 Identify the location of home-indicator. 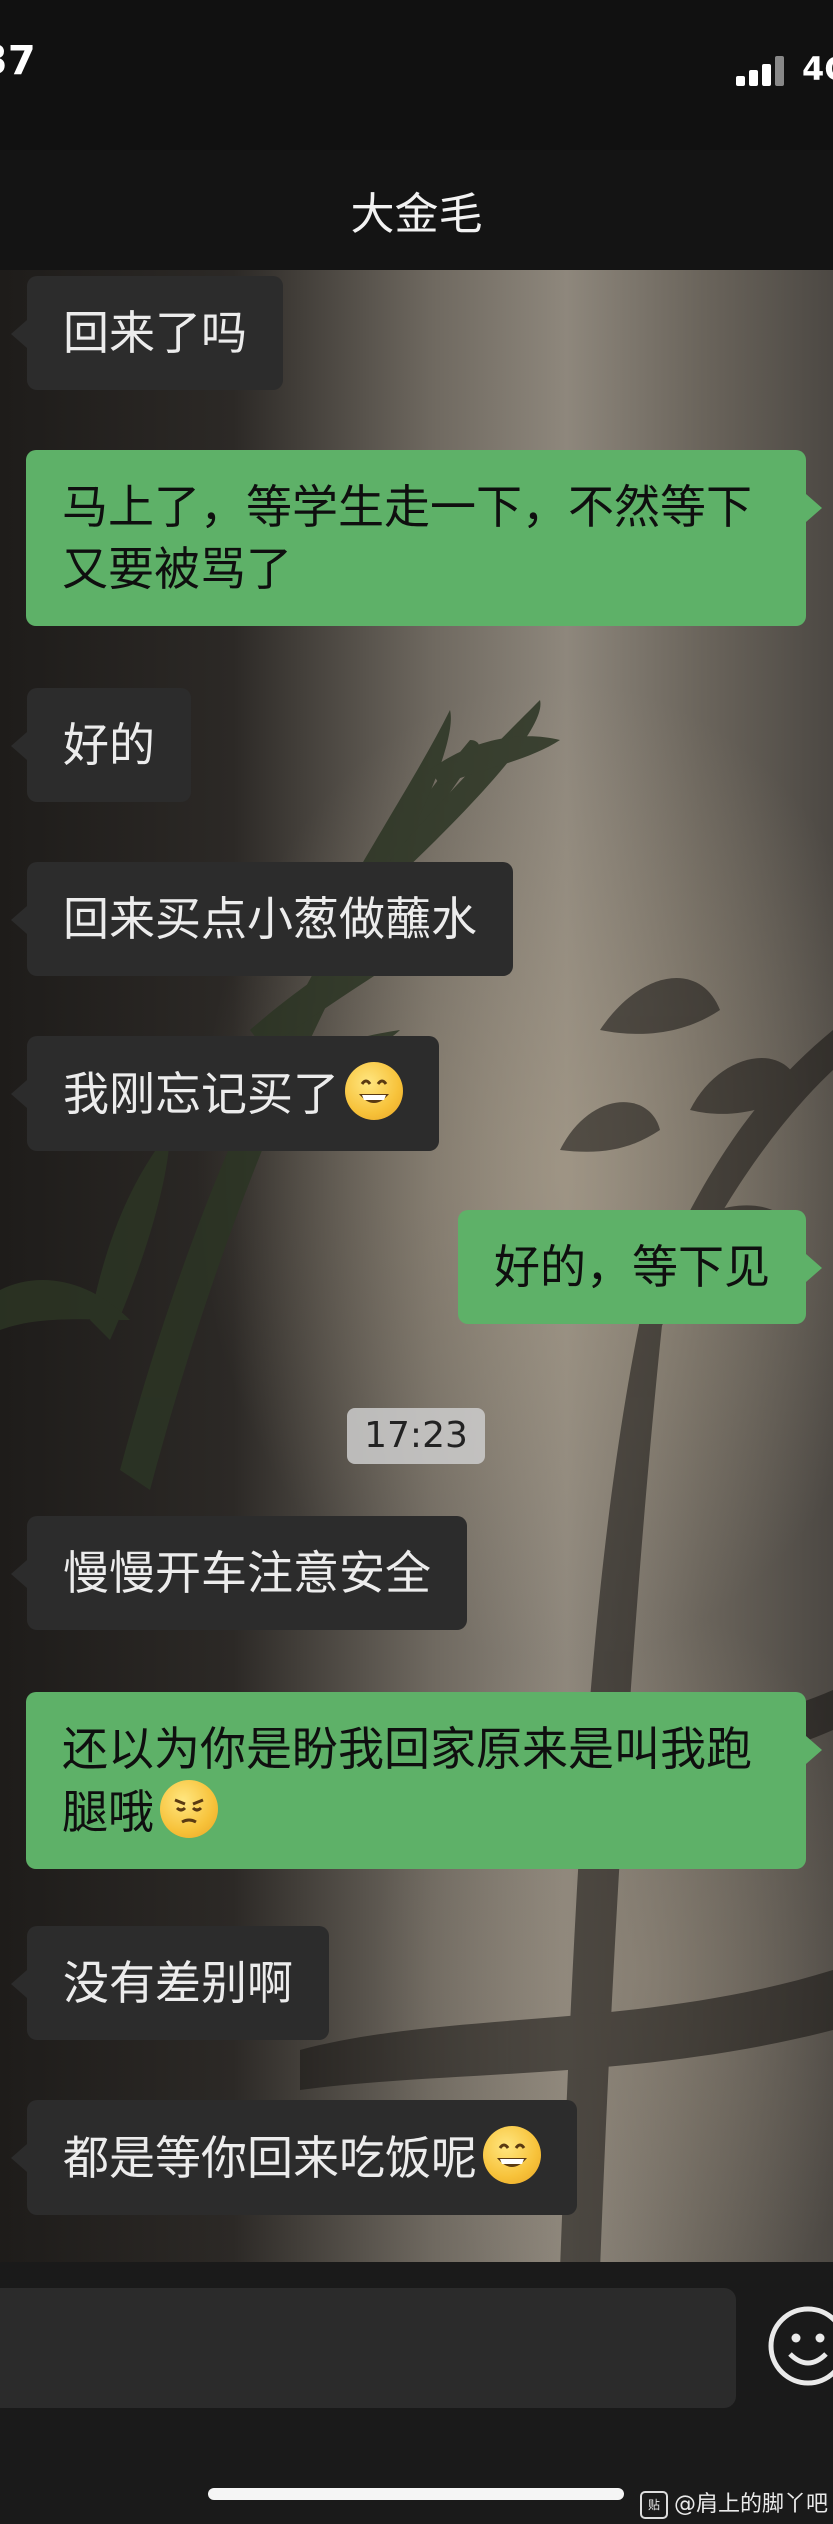
(416, 2494).